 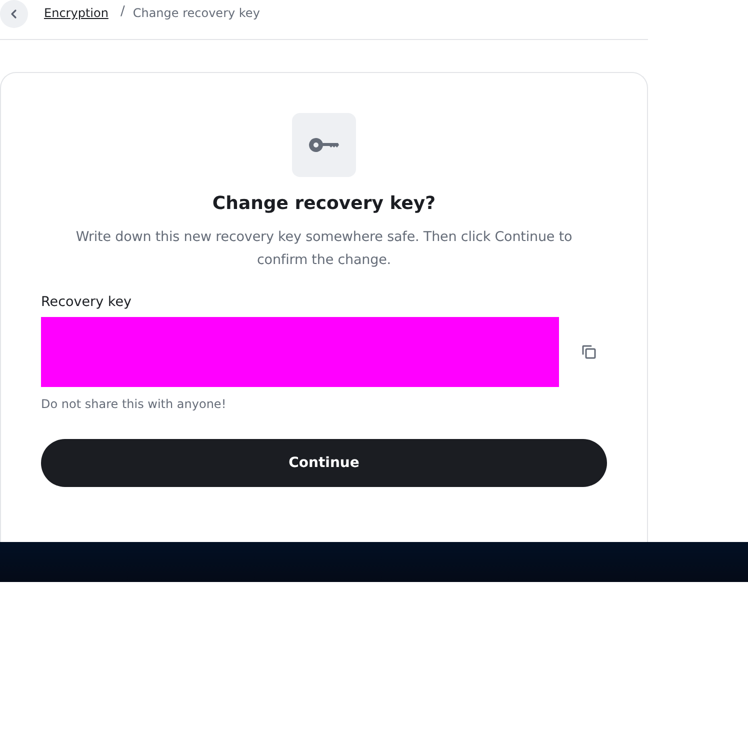 What do you see at coordinates (76, 13) in the screenshot?
I see `breadcrumb-link: Encryption` at bounding box center [76, 13].